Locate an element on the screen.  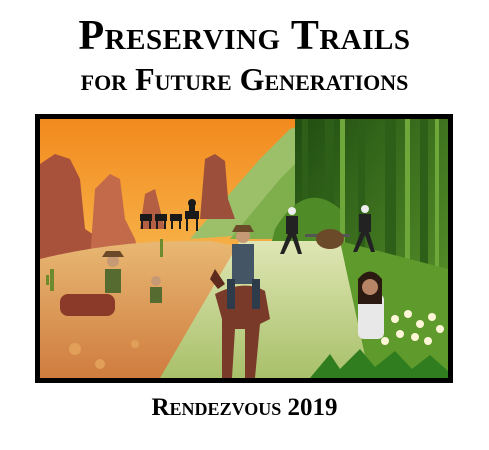
poster-title-line2: for Future Generations is located at coordinates (244, 79).